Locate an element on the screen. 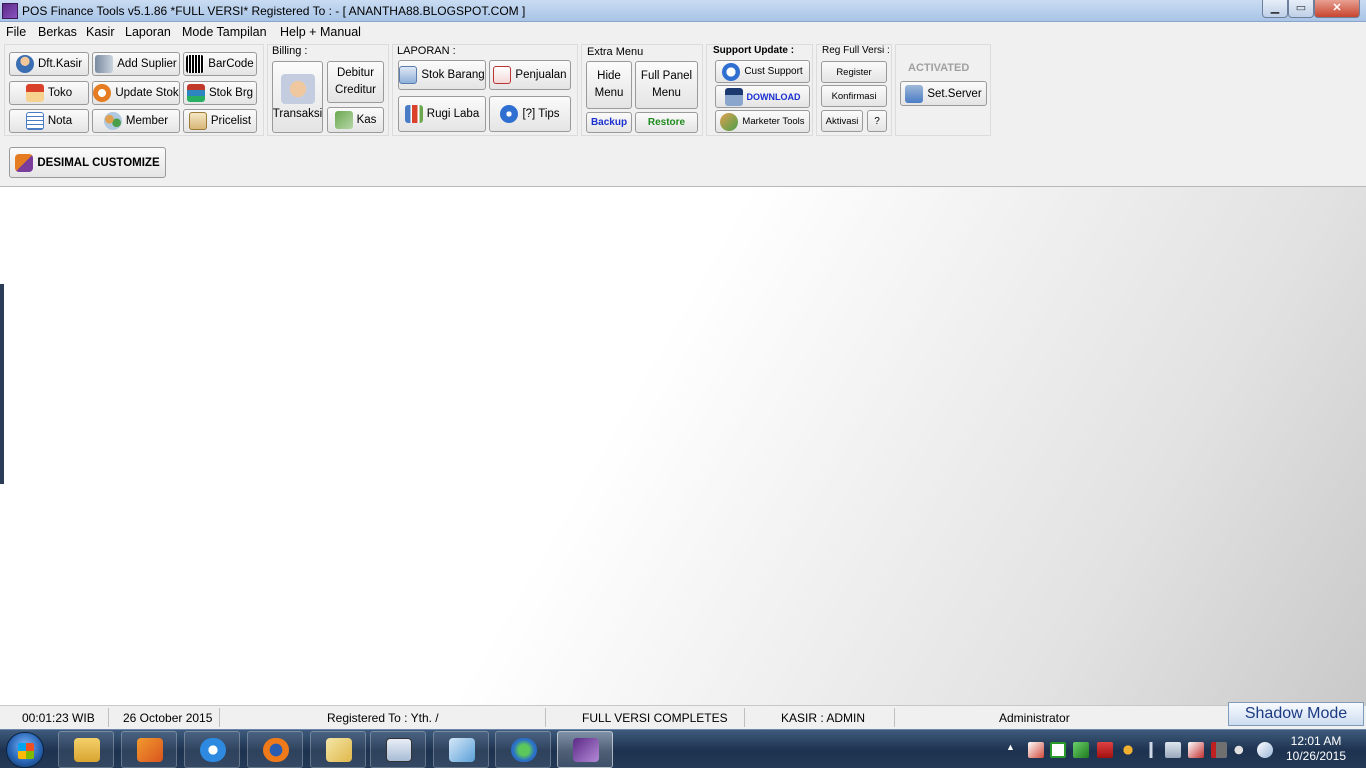 Image resolution: width=1366 pixels, height=768 pixels. kas-button: Kas is located at coordinates (355, 120).